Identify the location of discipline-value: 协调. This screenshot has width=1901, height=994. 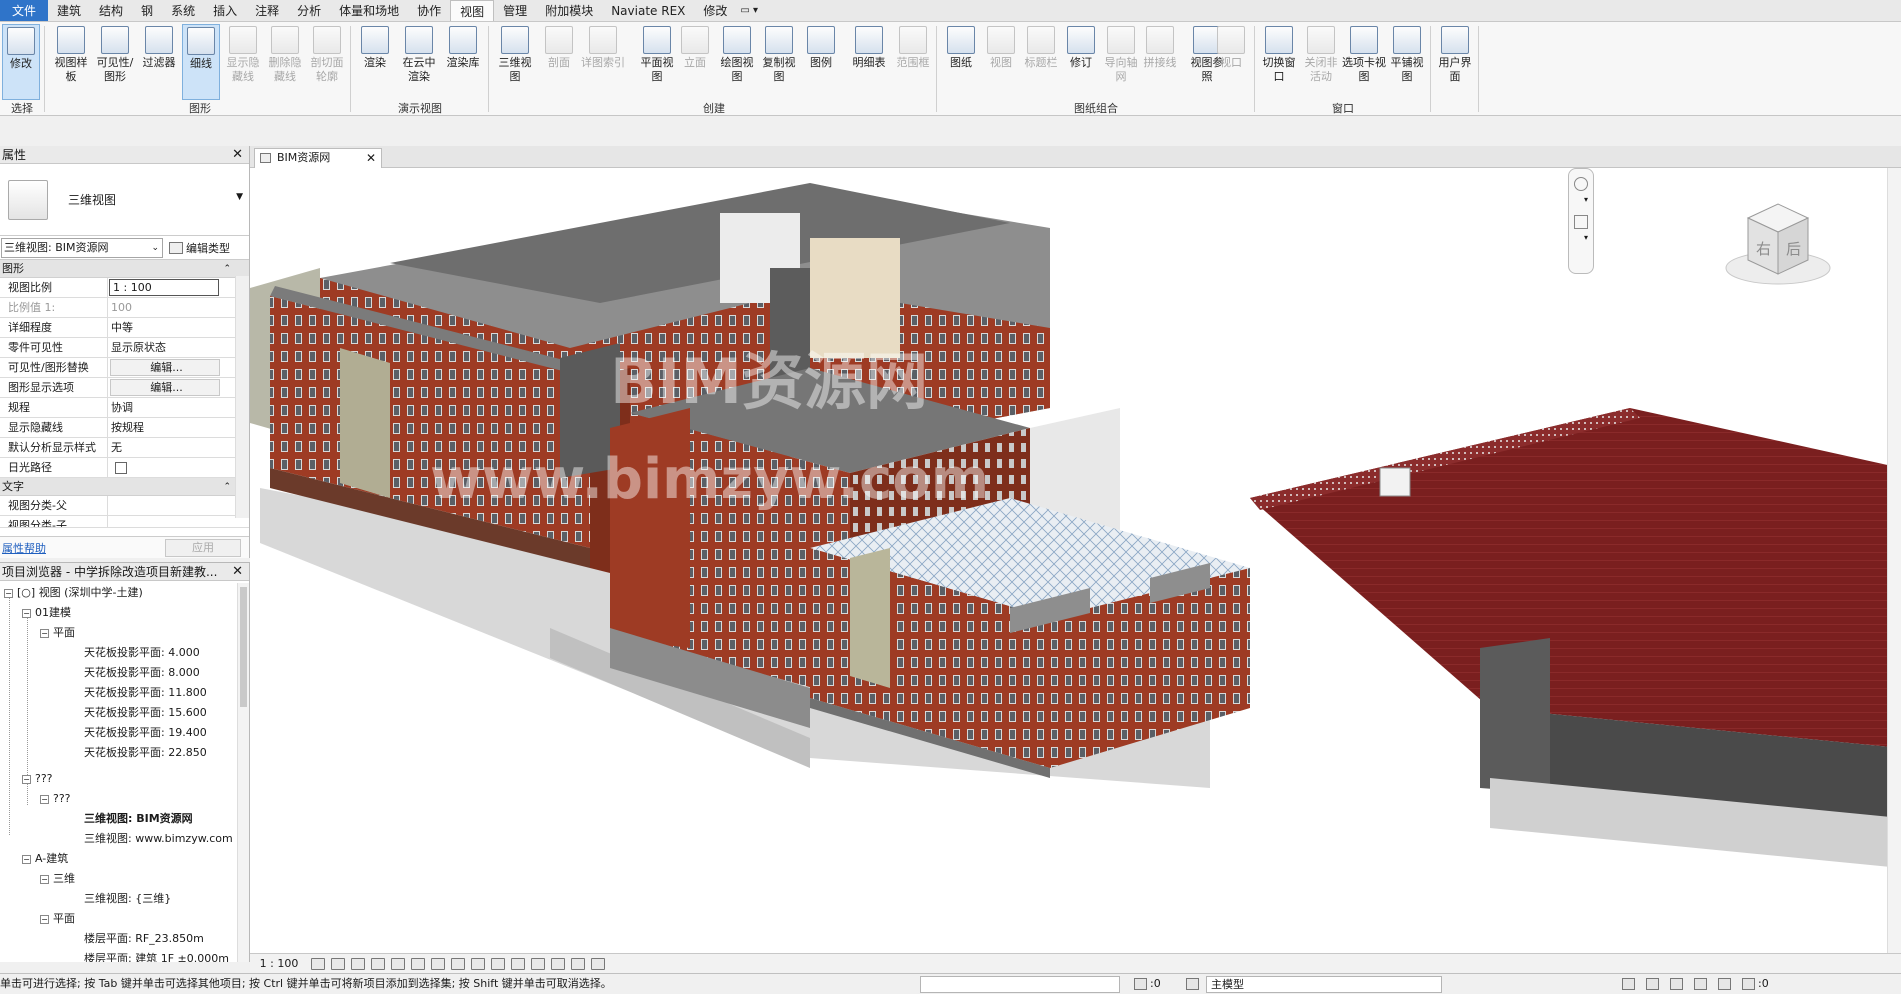
(163, 407).